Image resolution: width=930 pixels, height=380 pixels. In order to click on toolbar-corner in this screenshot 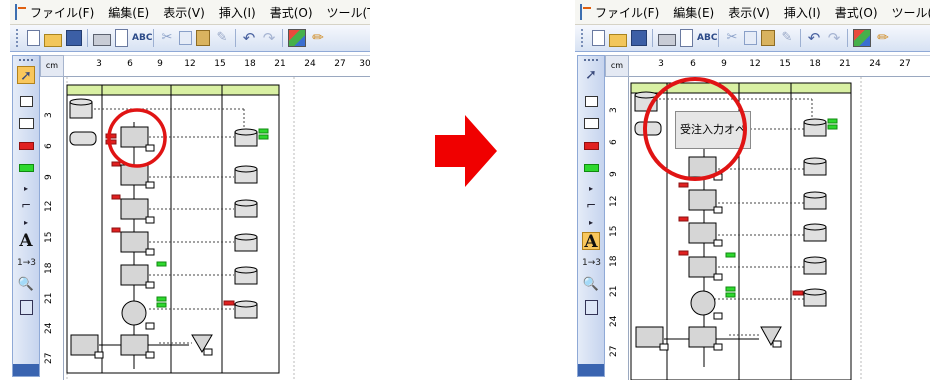, I will do `click(26, 370)`.